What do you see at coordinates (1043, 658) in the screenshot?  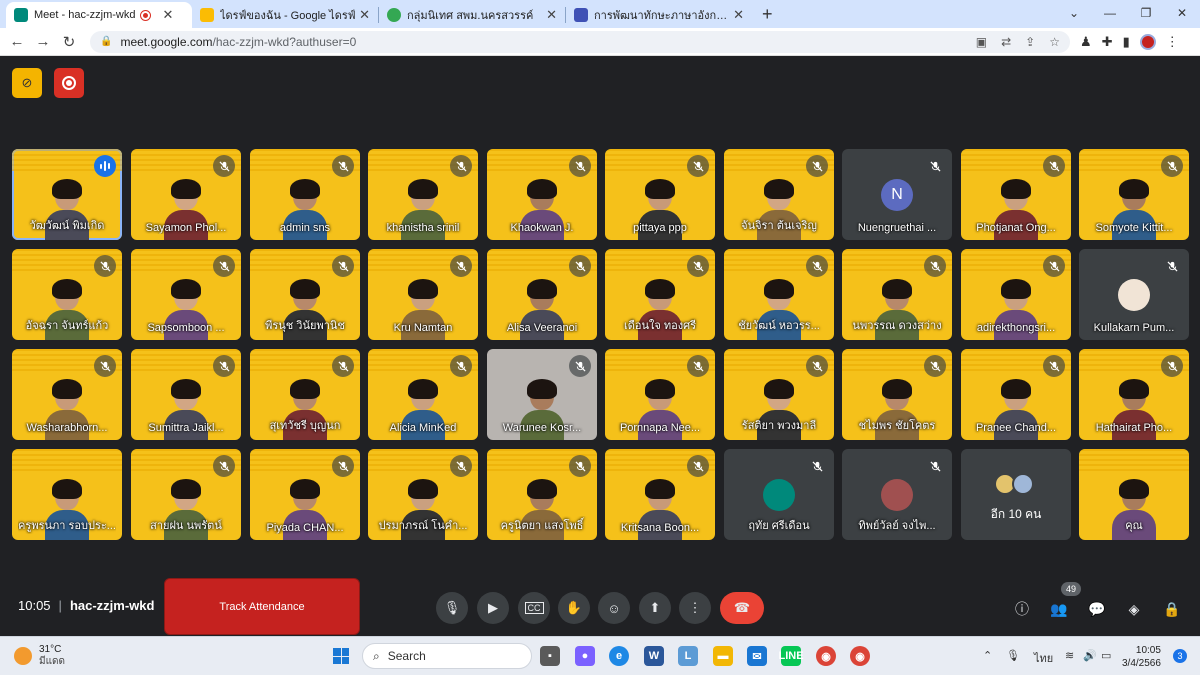 I see `input-language: ไทย` at bounding box center [1043, 658].